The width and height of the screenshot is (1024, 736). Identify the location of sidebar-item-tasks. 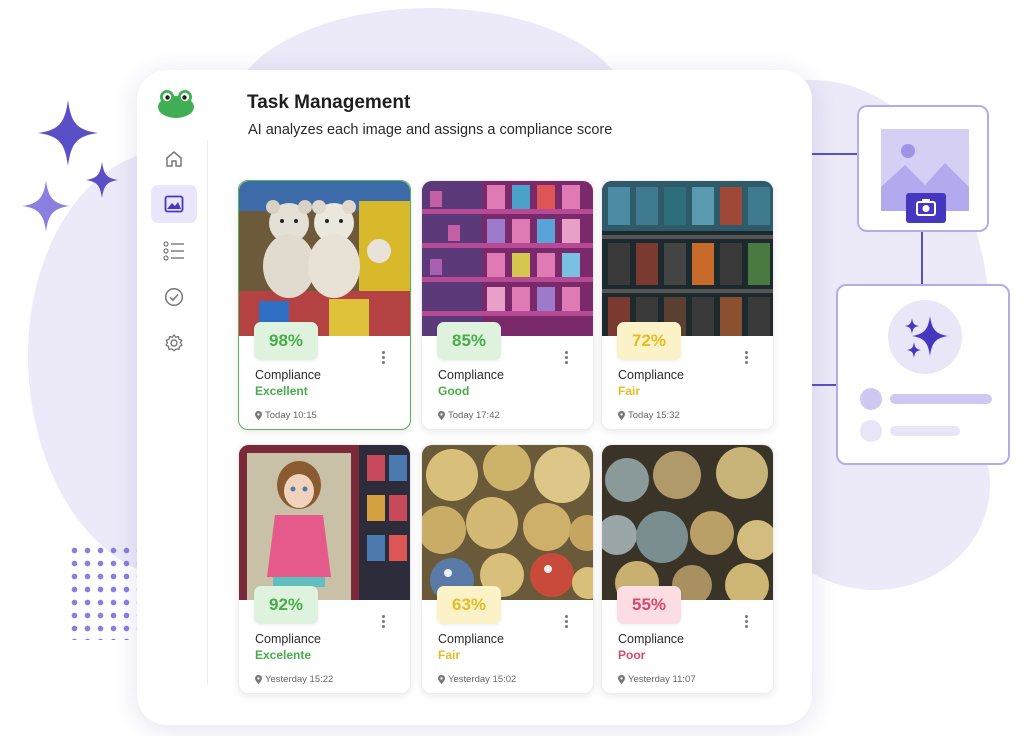
(174, 297).